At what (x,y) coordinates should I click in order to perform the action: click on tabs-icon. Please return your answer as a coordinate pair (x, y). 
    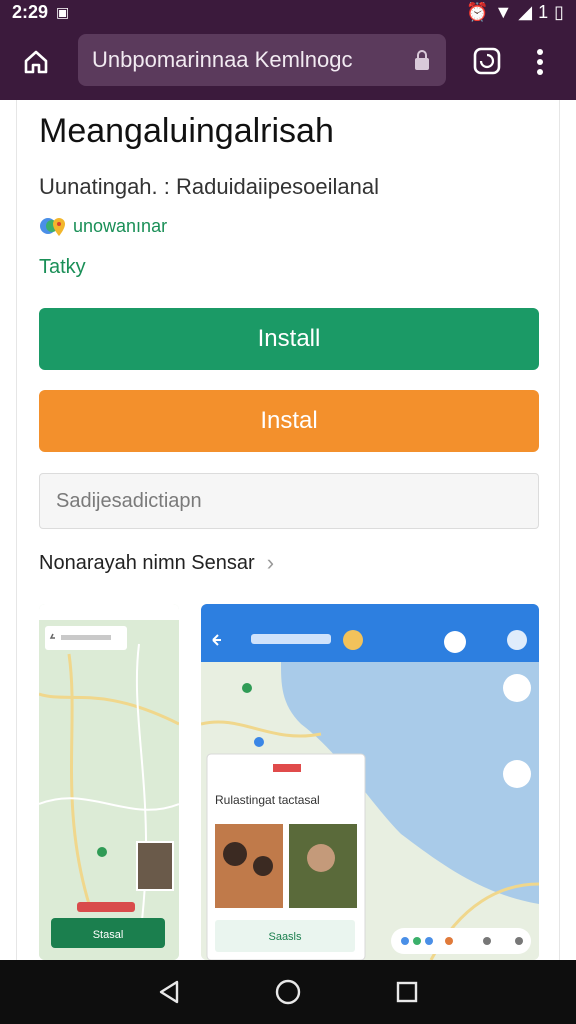
    Looking at the image, I should click on (487, 61).